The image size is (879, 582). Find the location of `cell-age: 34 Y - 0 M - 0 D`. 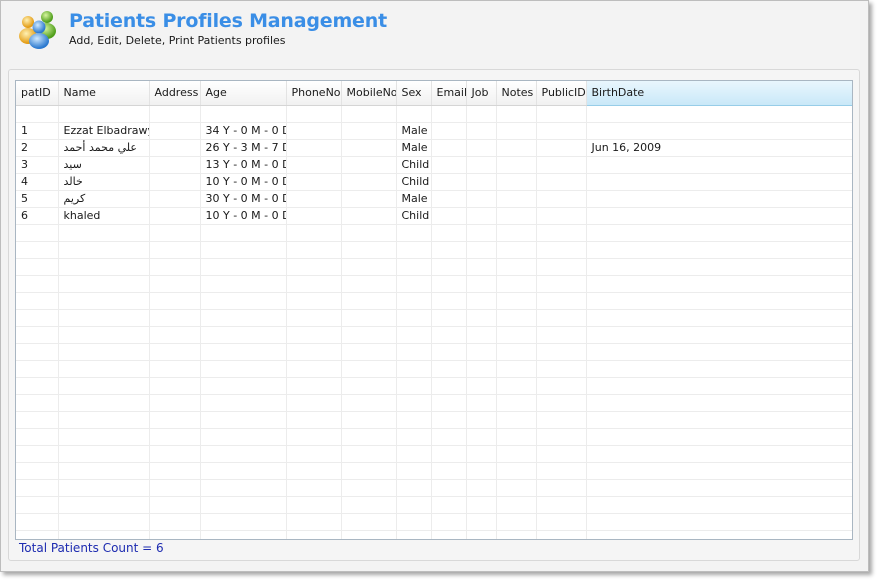

cell-age: 34 Y - 0 M - 0 D is located at coordinates (243, 131).